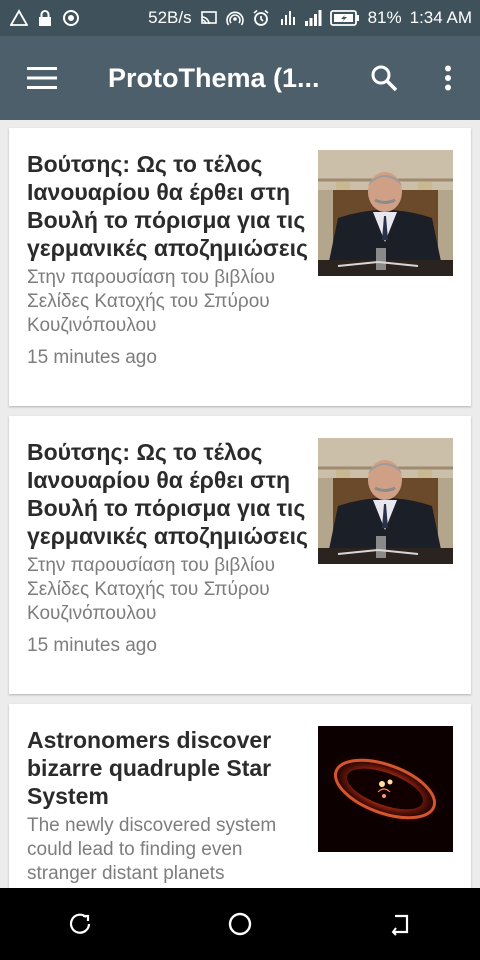 The height and width of the screenshot is (960, 480). I want to click on search-icon, so click(384, 78).